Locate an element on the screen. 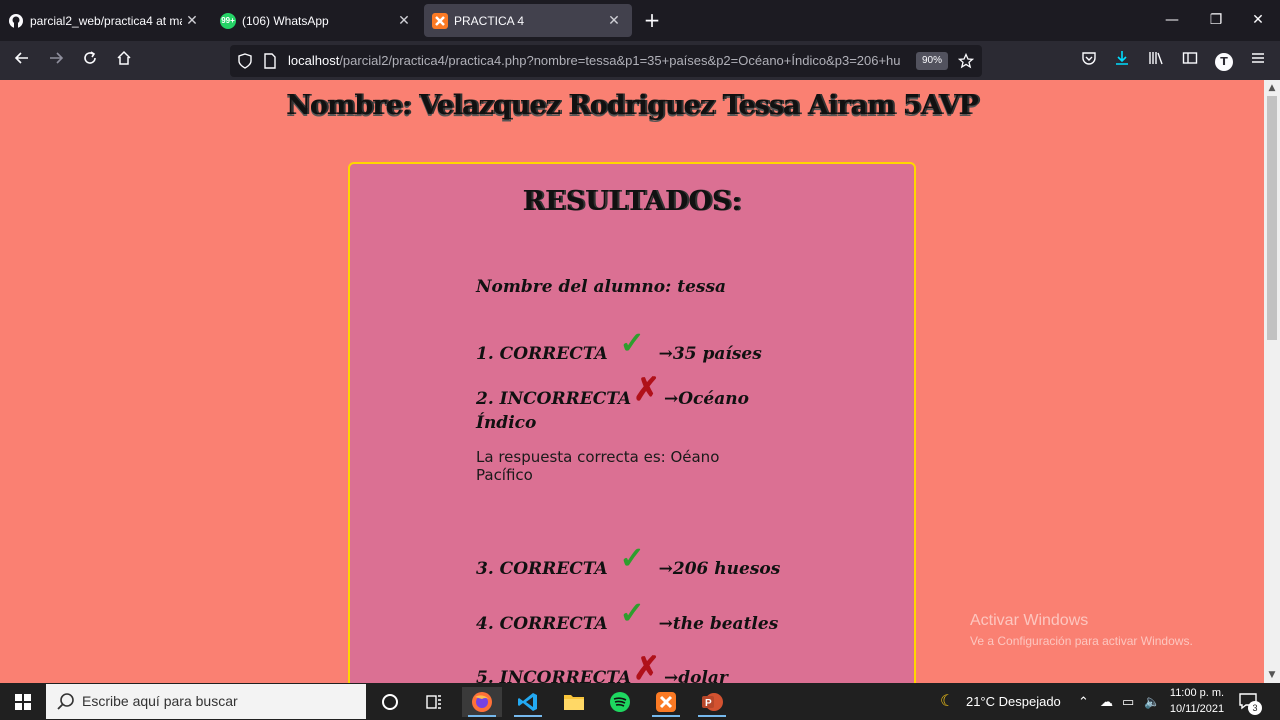 Image resolution: width=1280 pixels, height=720 pixels. tab-github: parcial2_web/practica4 at main ✕ is located at coordinates (105, 20).